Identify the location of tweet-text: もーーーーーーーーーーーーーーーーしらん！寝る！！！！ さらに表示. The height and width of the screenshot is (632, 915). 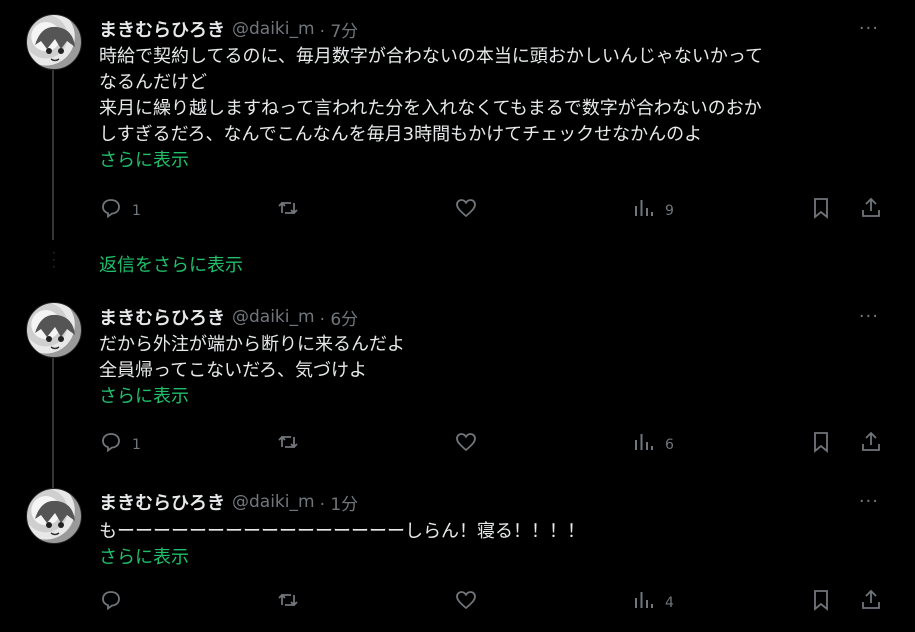
(494, 545).